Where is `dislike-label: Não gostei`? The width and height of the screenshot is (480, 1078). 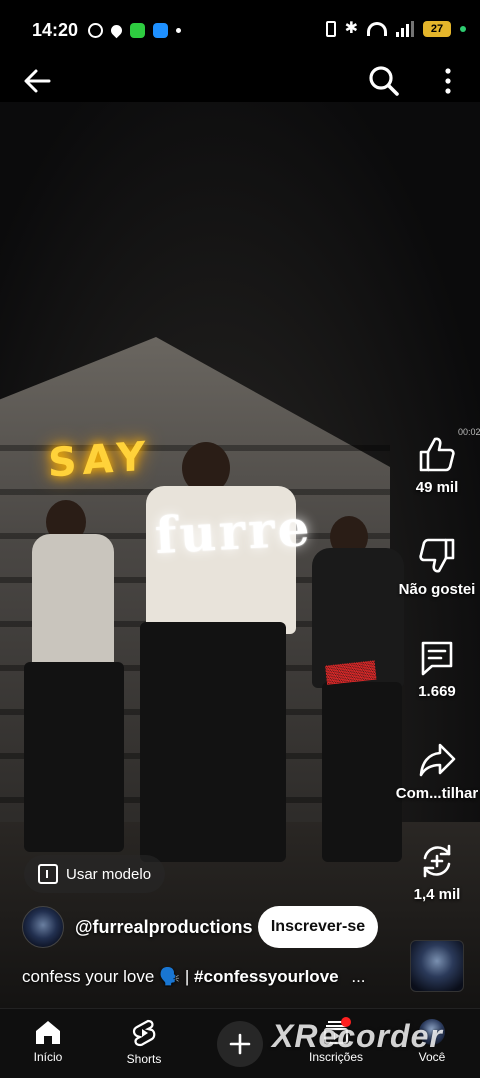 dislike-label: Não gostei is located at coordinates (437, 589).